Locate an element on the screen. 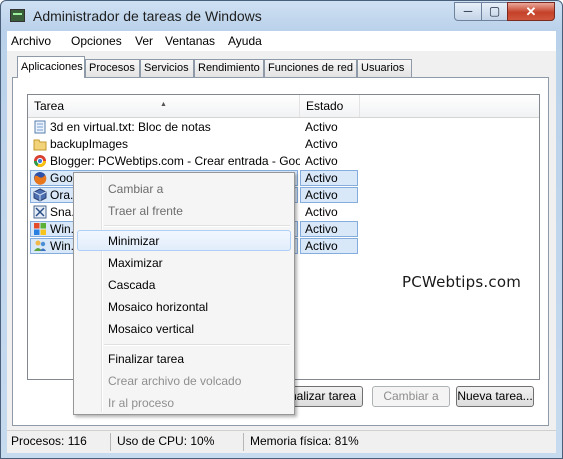 The width and height of the screenshot is (563, 459). task-name: 3d en virtual.txt: Bloc de notas is located at coordinates (130, 127).